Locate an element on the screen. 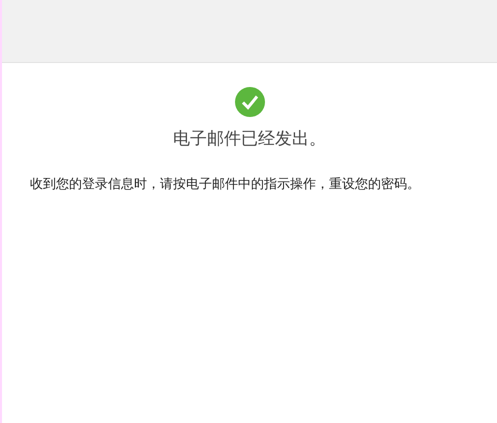 Image resolution: width=497 pixels, height=423 pixels. check-icon is located at coordinates (249, 102).